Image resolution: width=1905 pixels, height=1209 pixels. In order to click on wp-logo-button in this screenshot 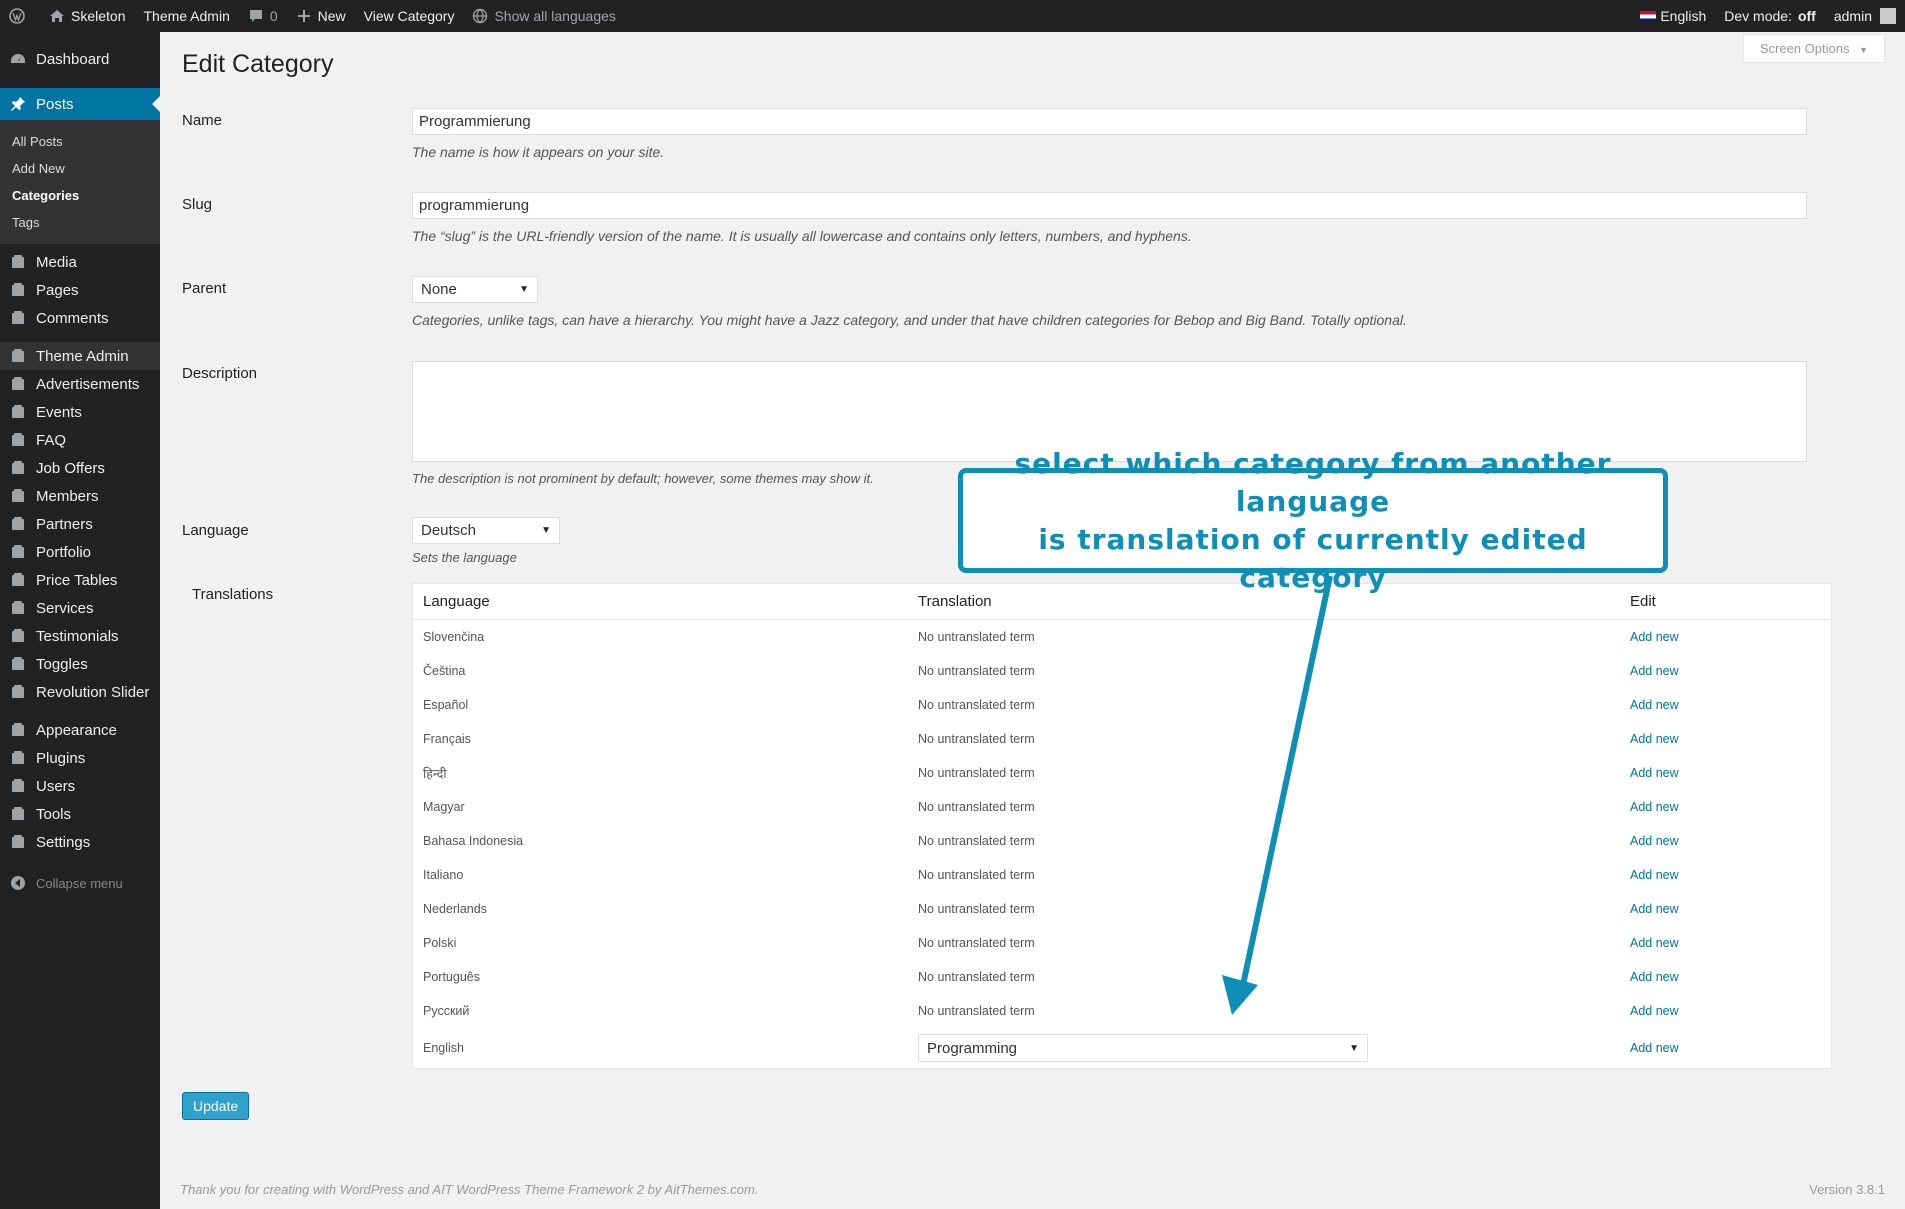, I will do `click(20, 16)`.